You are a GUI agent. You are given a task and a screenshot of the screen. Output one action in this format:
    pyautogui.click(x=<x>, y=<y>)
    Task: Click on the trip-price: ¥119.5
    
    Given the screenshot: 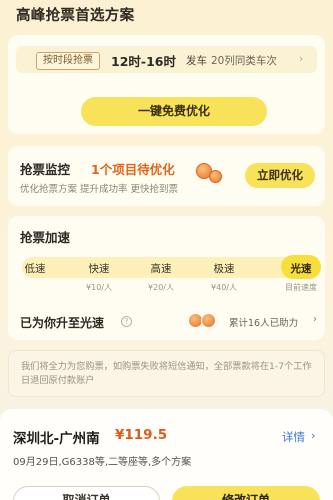 What is the action you would take?
    pyautogui.click(x=141, y=435)
    